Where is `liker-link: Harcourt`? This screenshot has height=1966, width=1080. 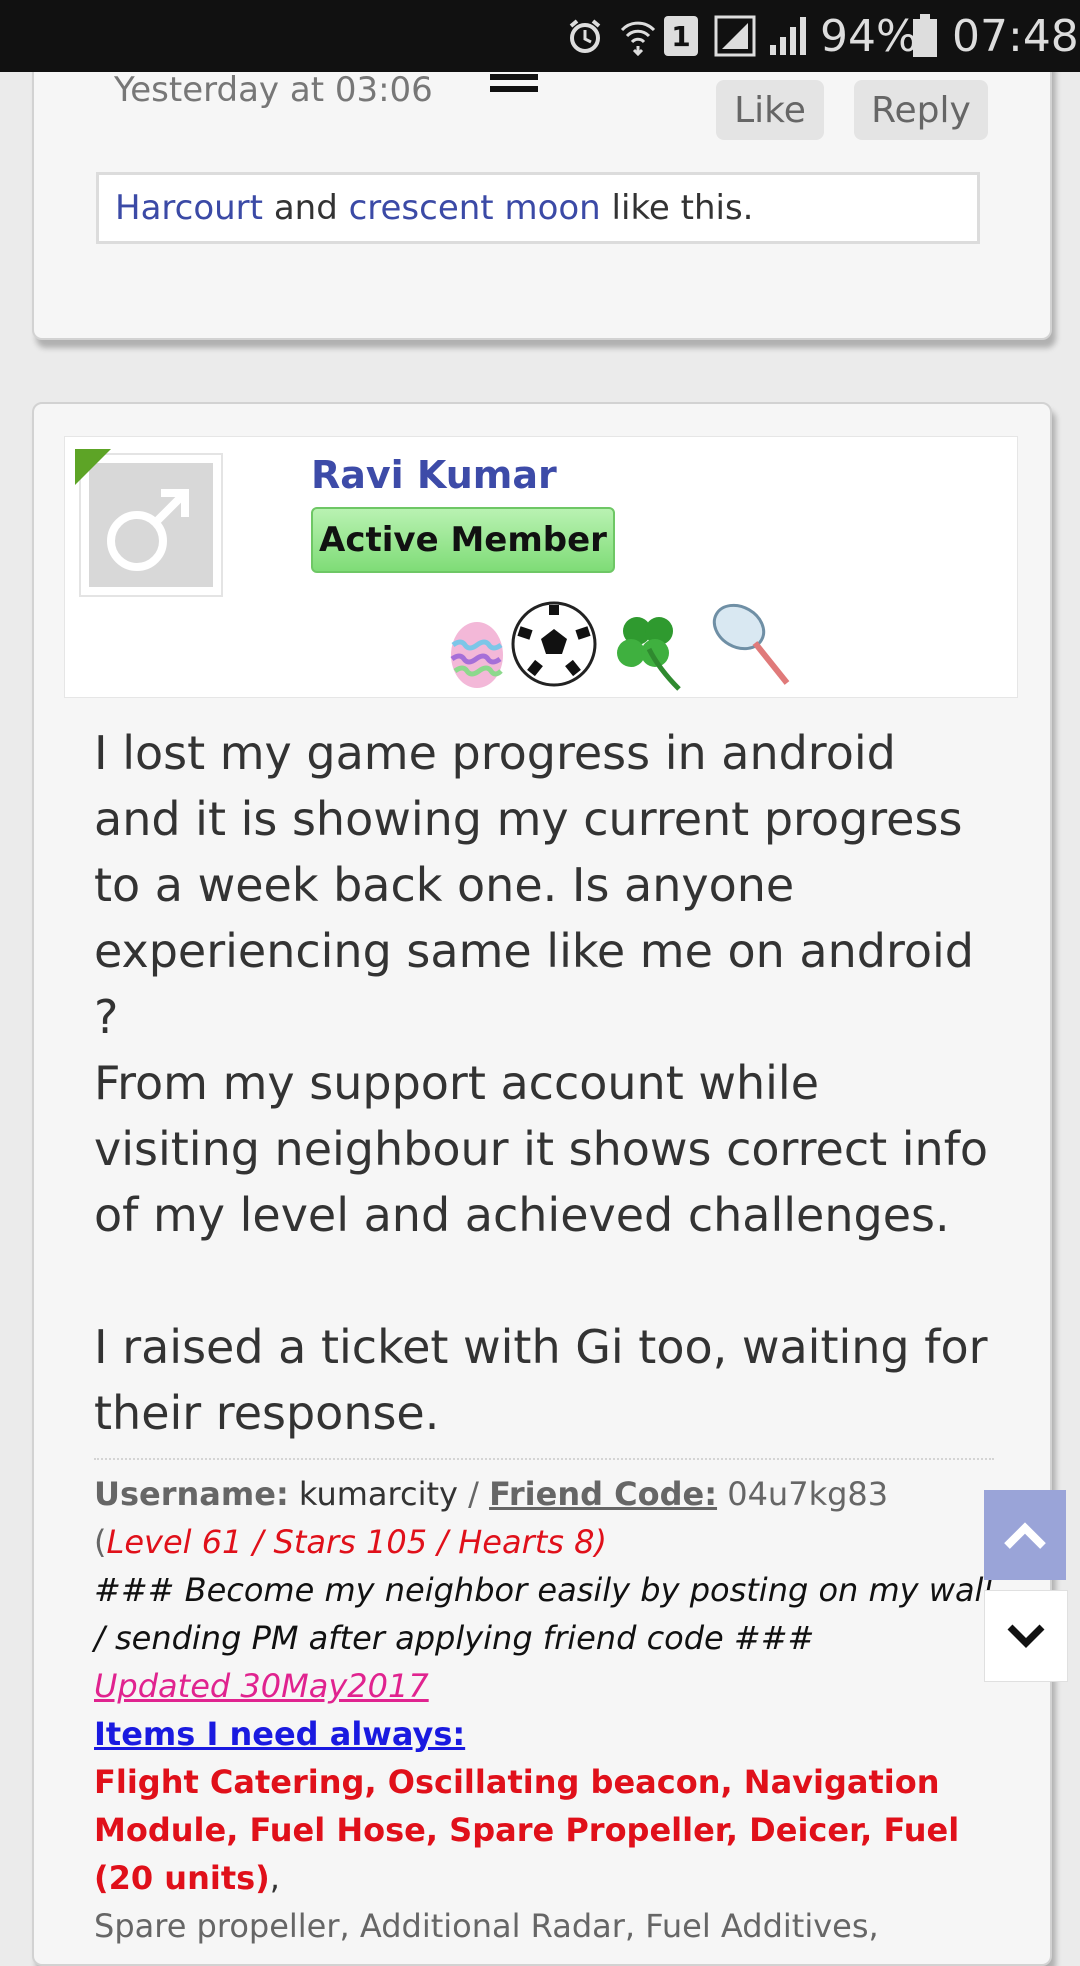 liker-link: Harcourt is located at coordinates (189, 208).